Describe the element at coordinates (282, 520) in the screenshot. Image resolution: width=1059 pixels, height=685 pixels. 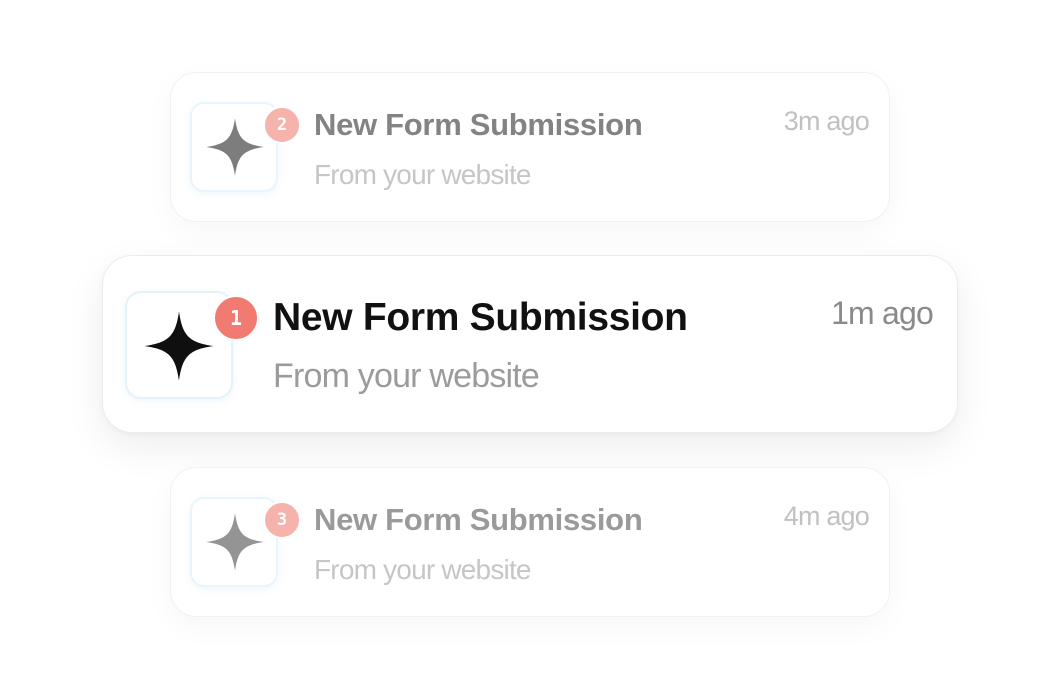
I see `notification-count-badge: 3` at that location.